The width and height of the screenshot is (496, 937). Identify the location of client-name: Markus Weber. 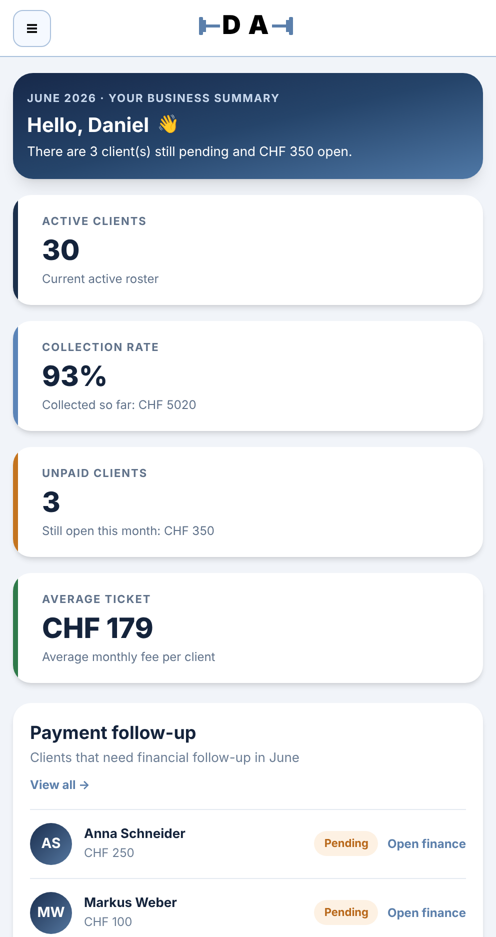
(130, 903).